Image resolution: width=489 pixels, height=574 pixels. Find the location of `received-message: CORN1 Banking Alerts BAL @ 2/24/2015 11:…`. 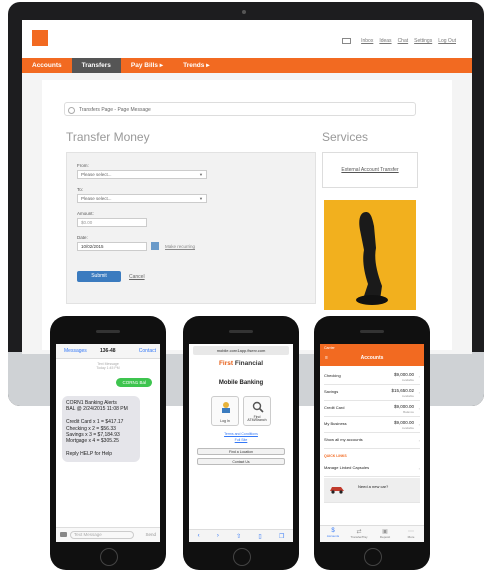

received-message: CORN1 Banking Alerts BAL @ 2/24/2015 11:… is located at coordinates (101, 429).